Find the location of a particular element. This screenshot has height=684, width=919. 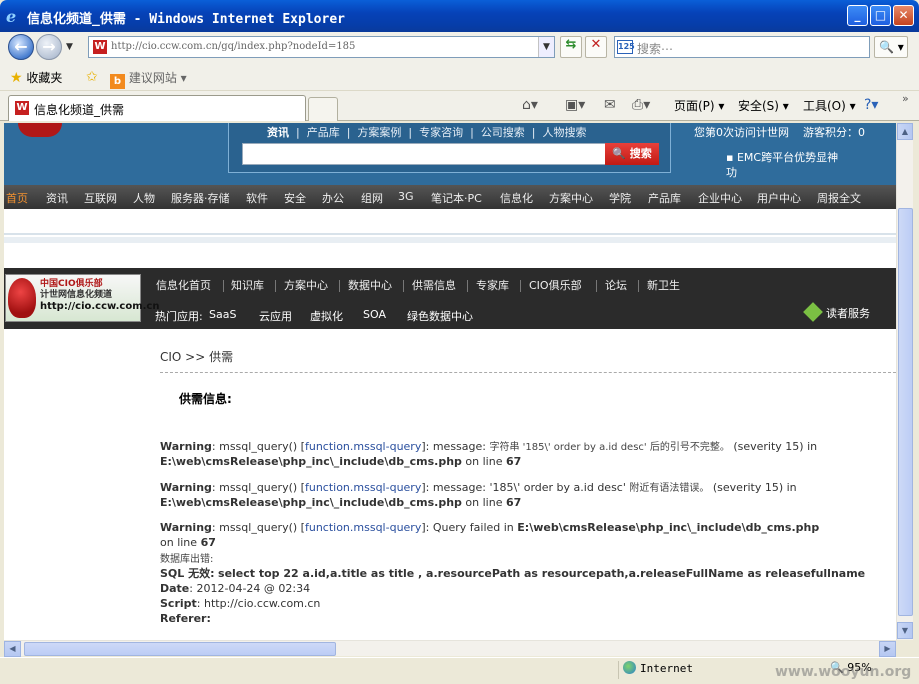

hot-app-item: SOA is located at coordinates (374, 314).